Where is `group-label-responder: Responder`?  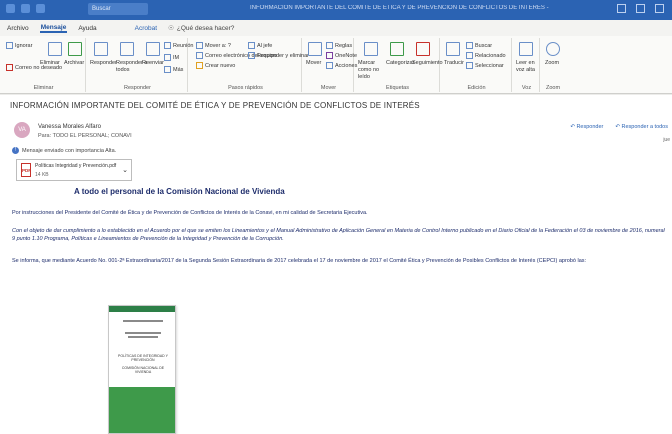
group-label-responder: Responder is located at coordinates (137, 88).